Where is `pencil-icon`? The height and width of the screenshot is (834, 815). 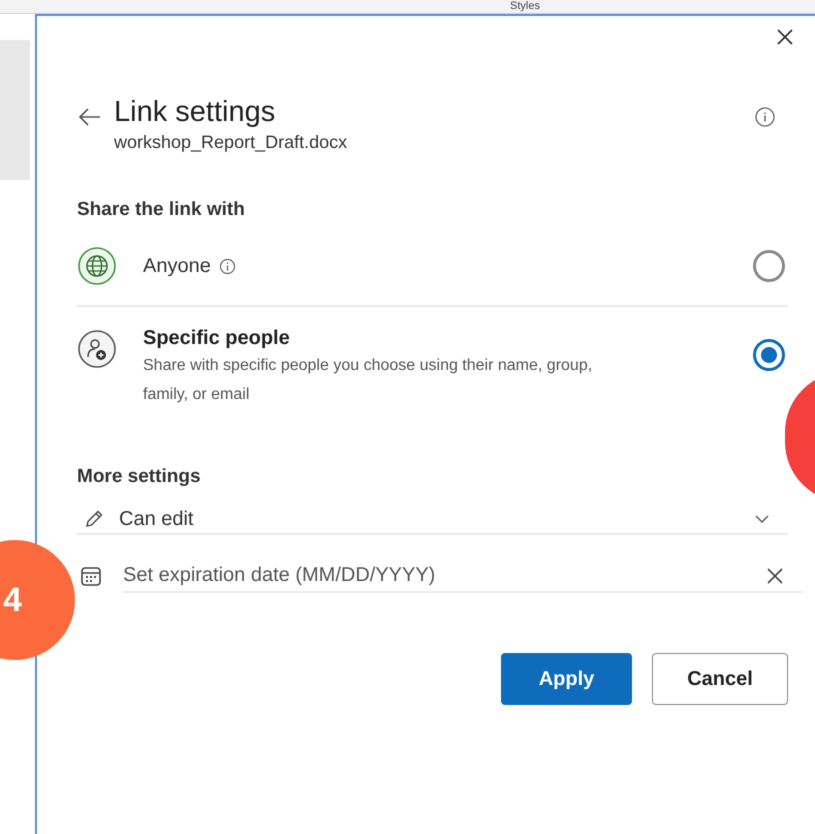
pencil-icon is located at coordinates (94, 519).